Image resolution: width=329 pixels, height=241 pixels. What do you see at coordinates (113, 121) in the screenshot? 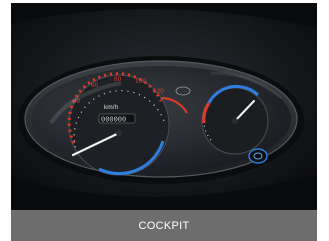
I see `odometer-readout: 000000` at bounding box center [113, 121].